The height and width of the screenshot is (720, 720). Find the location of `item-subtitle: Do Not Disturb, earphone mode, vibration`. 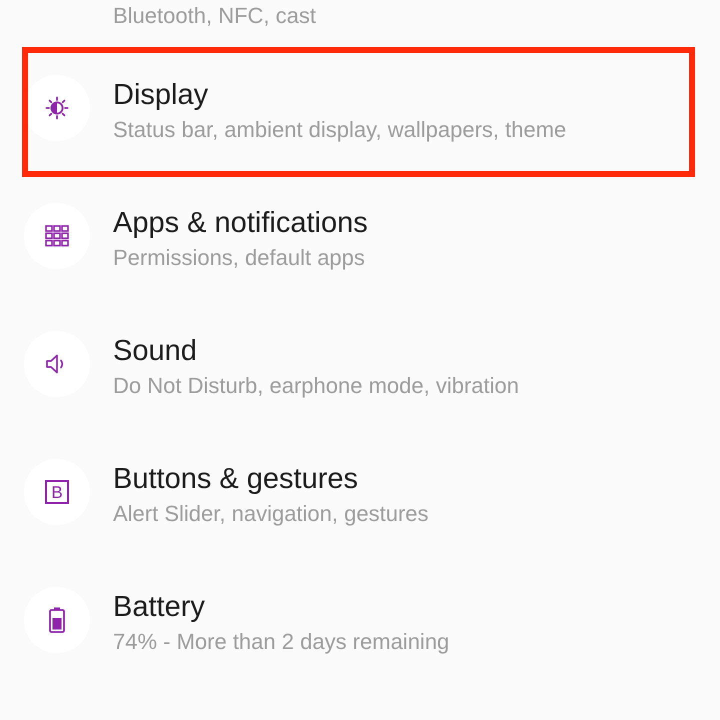

item-subtitle: Do Not Disturb, earphone mode, vibration is located at coordinates (316, 386).